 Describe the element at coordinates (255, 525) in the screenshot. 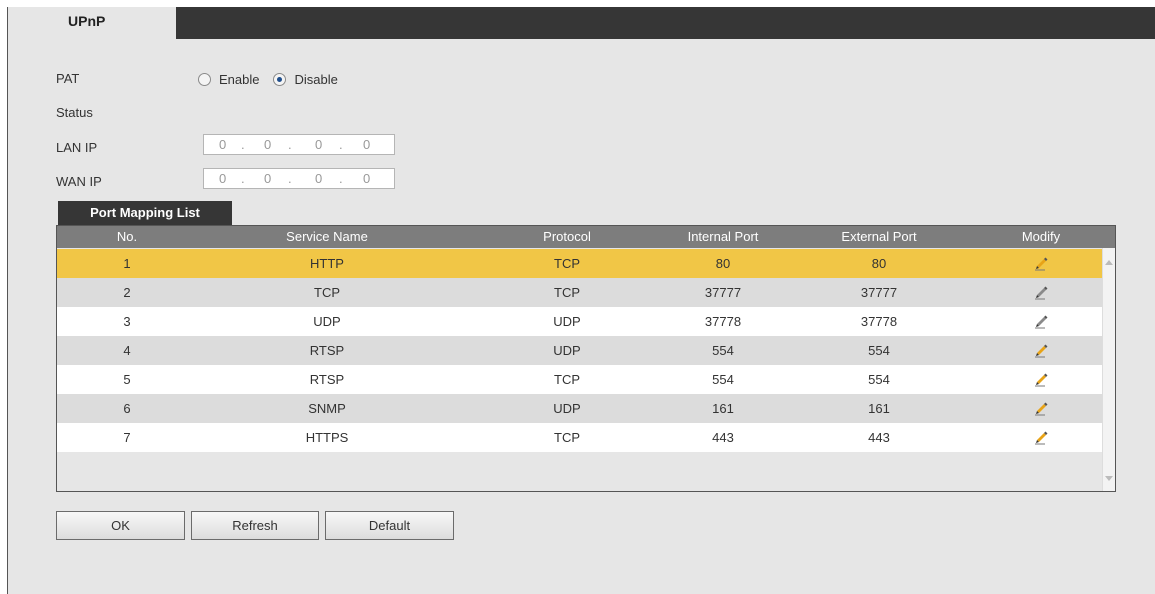

I see `refresh-button: Refresh` at that location.